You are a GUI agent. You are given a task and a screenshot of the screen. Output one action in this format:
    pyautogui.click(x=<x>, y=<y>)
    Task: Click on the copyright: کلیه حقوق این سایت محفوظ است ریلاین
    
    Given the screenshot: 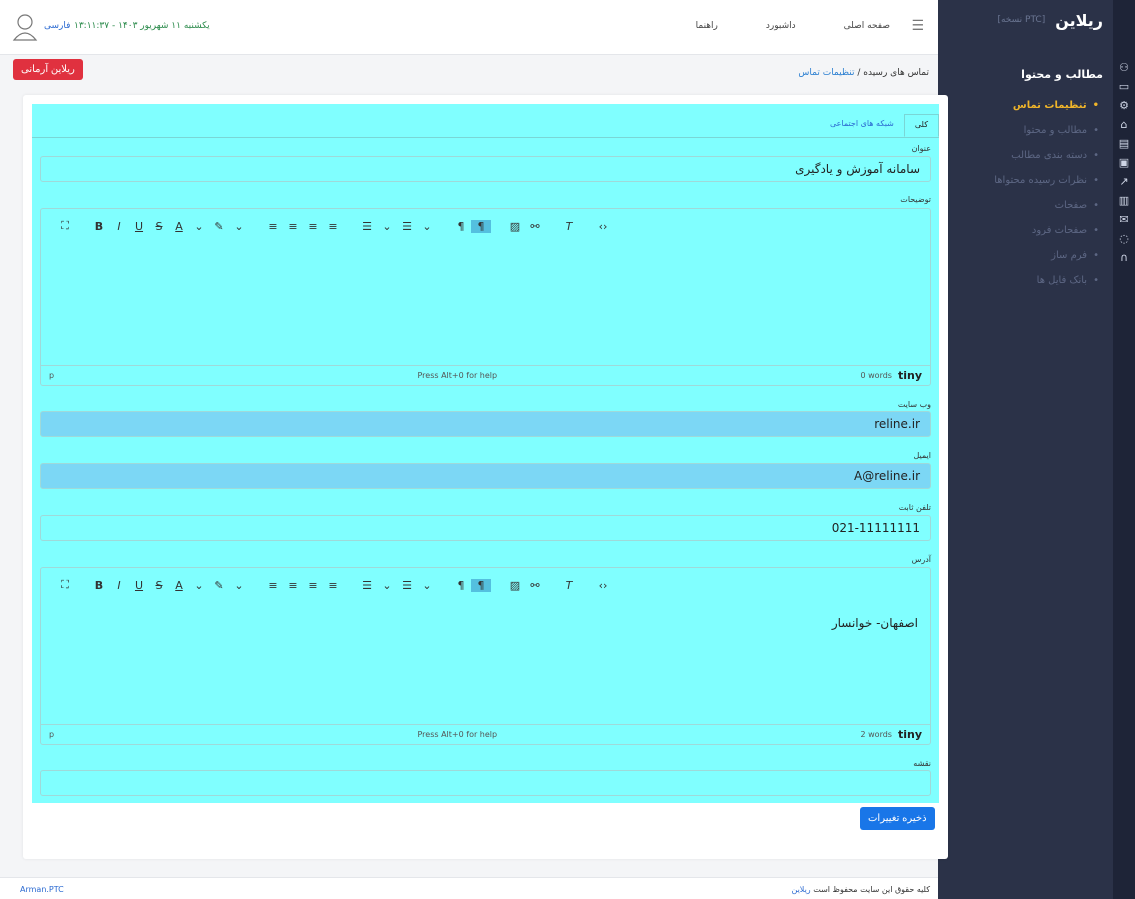 What is the action you would take?
    pyautogui.click(x=860, y=889)
    